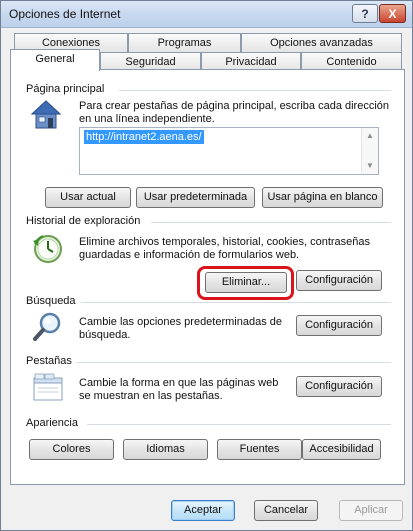  I want to click on tab-label: General, so click(55, 59).